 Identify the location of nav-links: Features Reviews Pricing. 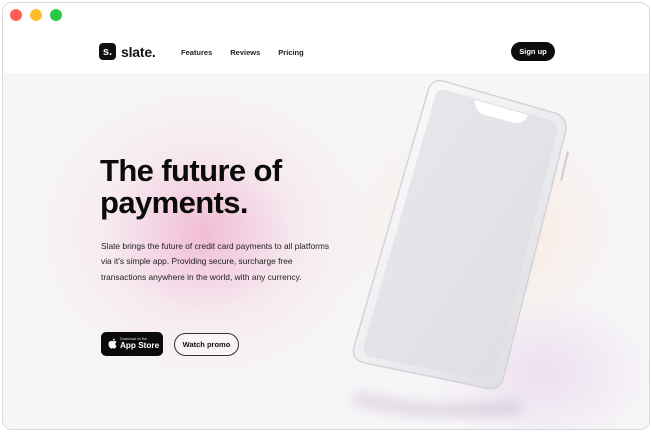
(242, 52).